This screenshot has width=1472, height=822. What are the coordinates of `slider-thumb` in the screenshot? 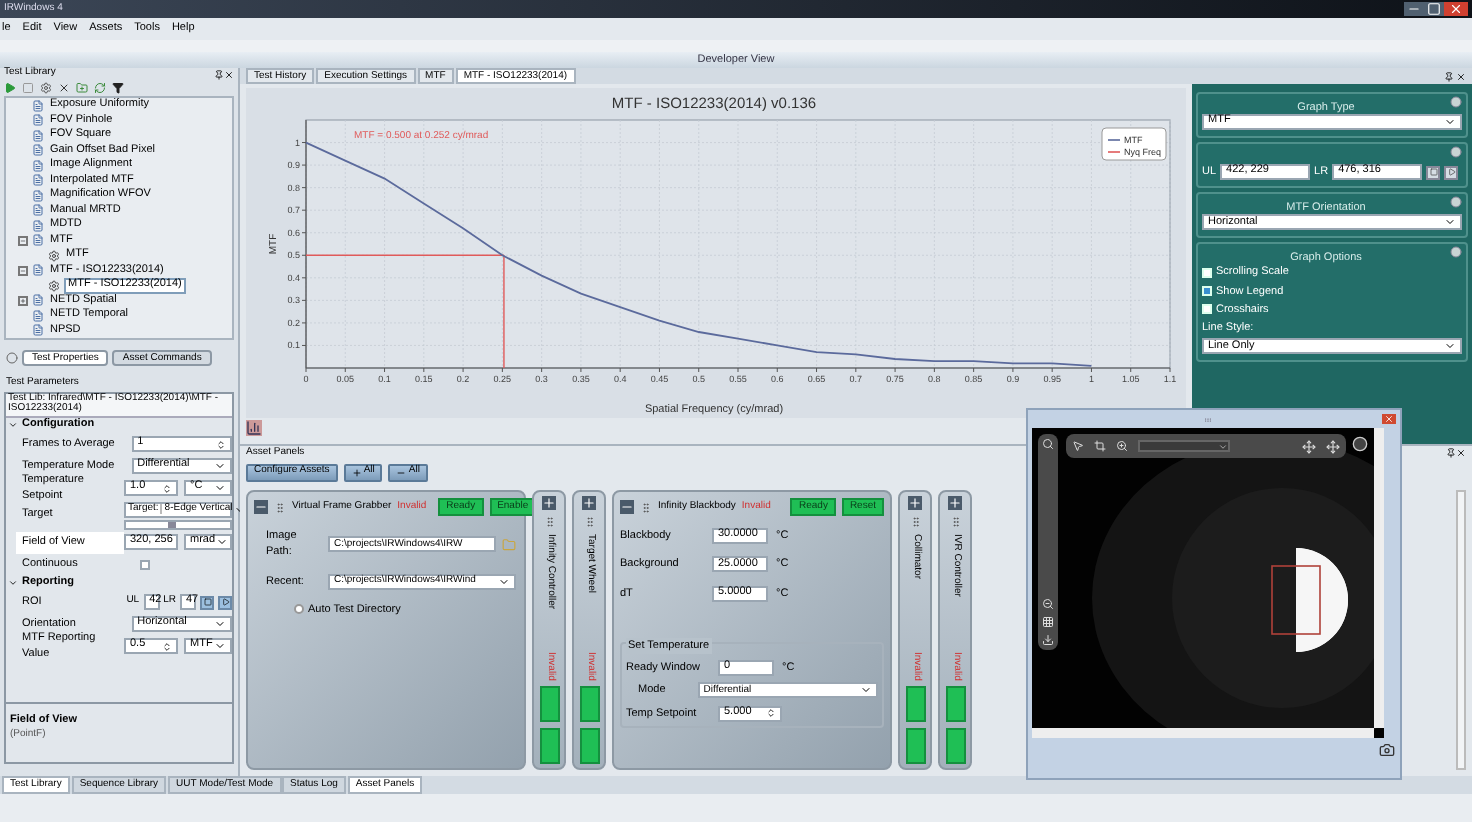 It's located at (172, 524).